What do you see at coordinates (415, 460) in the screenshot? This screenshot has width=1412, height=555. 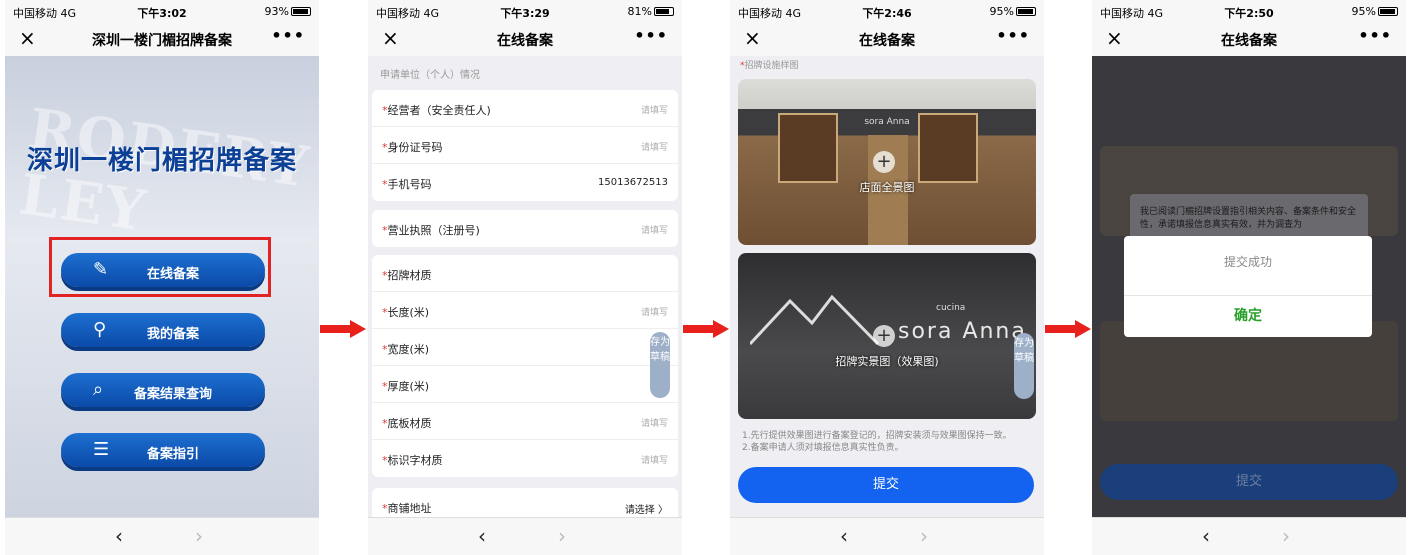 I see `field-label: 标识字材质` at bounding box center [415, 460].